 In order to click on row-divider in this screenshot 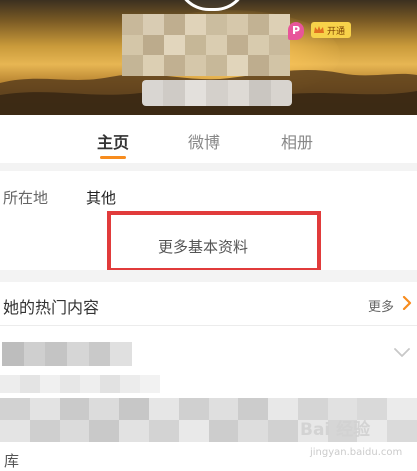, I will do `click(208, 325)`.